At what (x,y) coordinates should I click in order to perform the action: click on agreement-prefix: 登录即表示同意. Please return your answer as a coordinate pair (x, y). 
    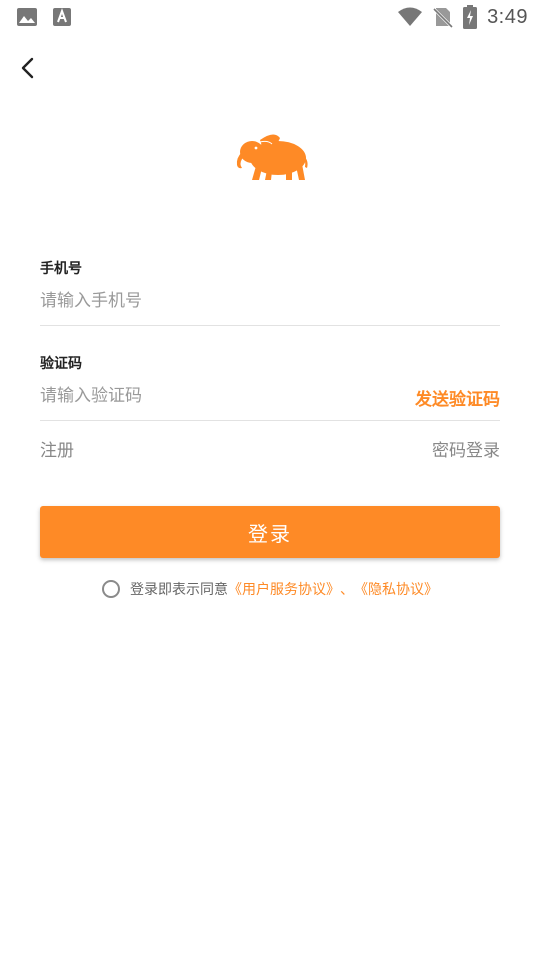
    Looking at the image, I should click on (179, 590).